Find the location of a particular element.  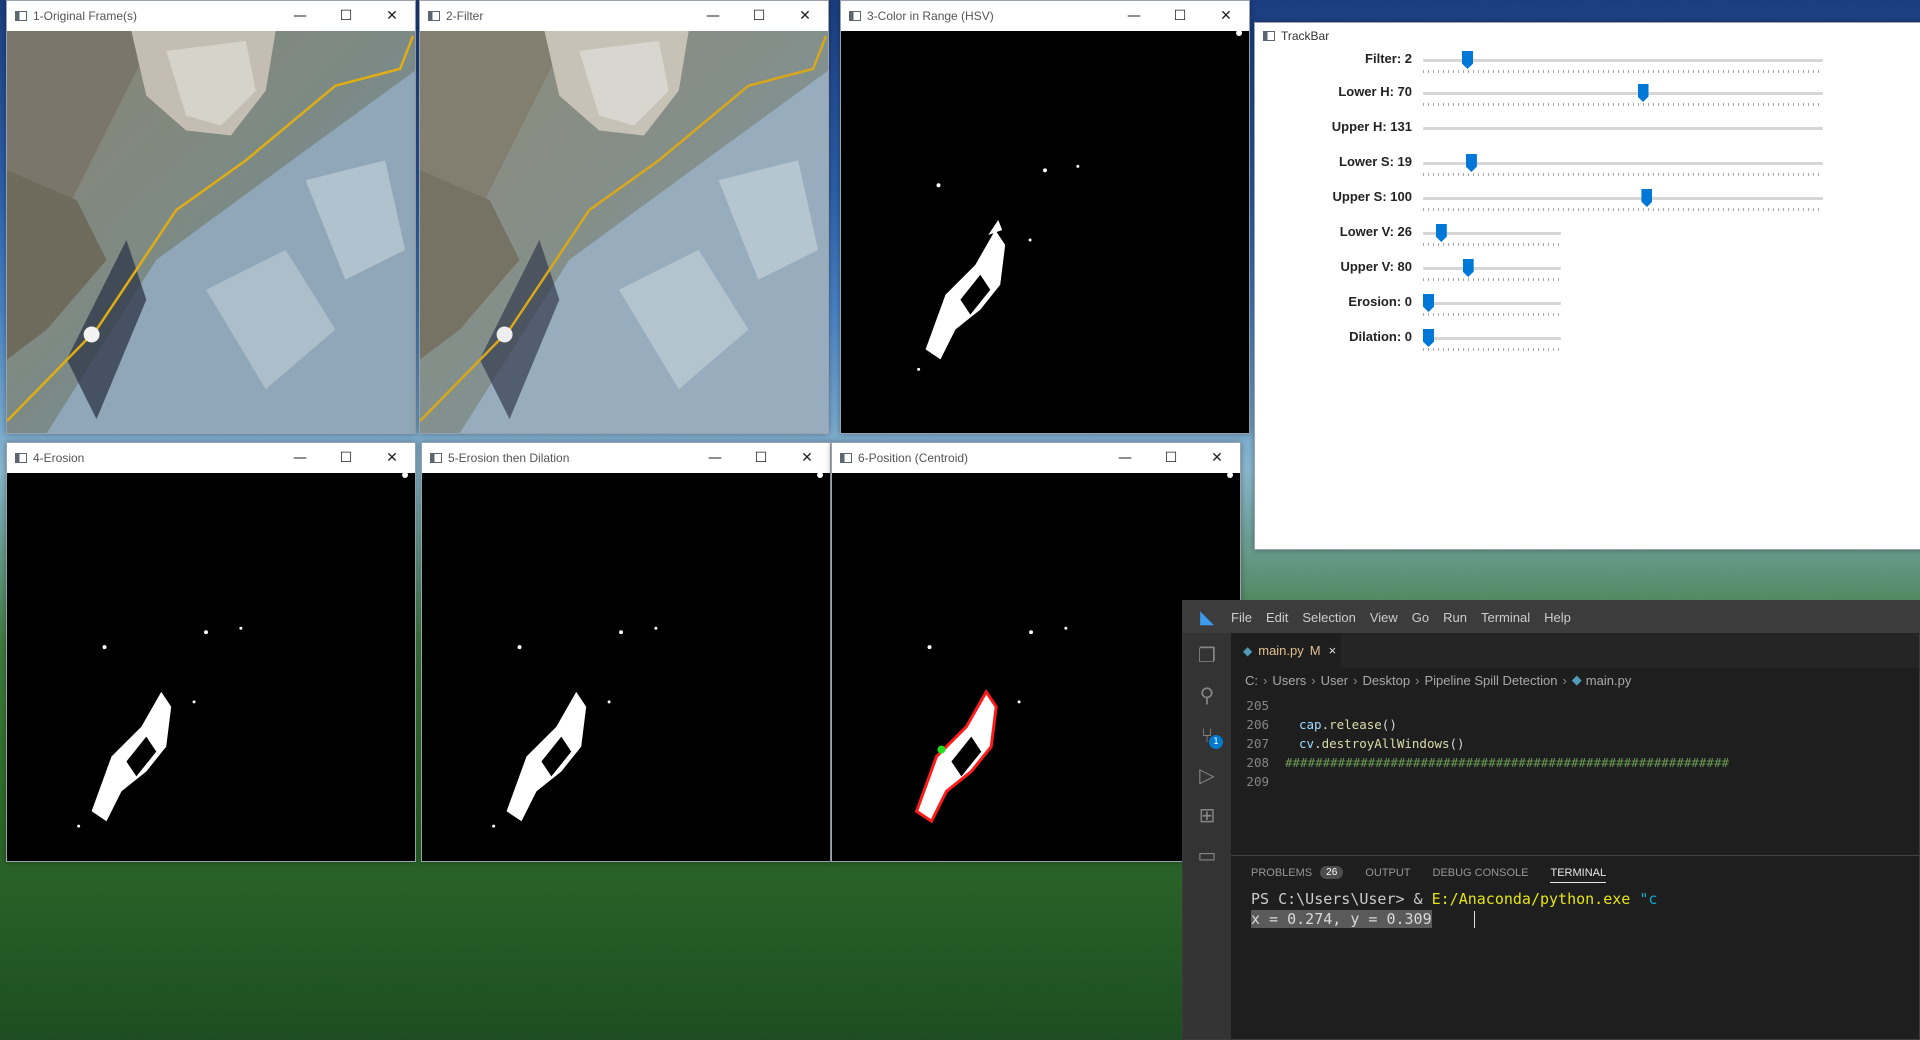

window-erosion-dilation: 5-Erosion then Dilation — ☐ ✕ is located at coordinates (626, 652).